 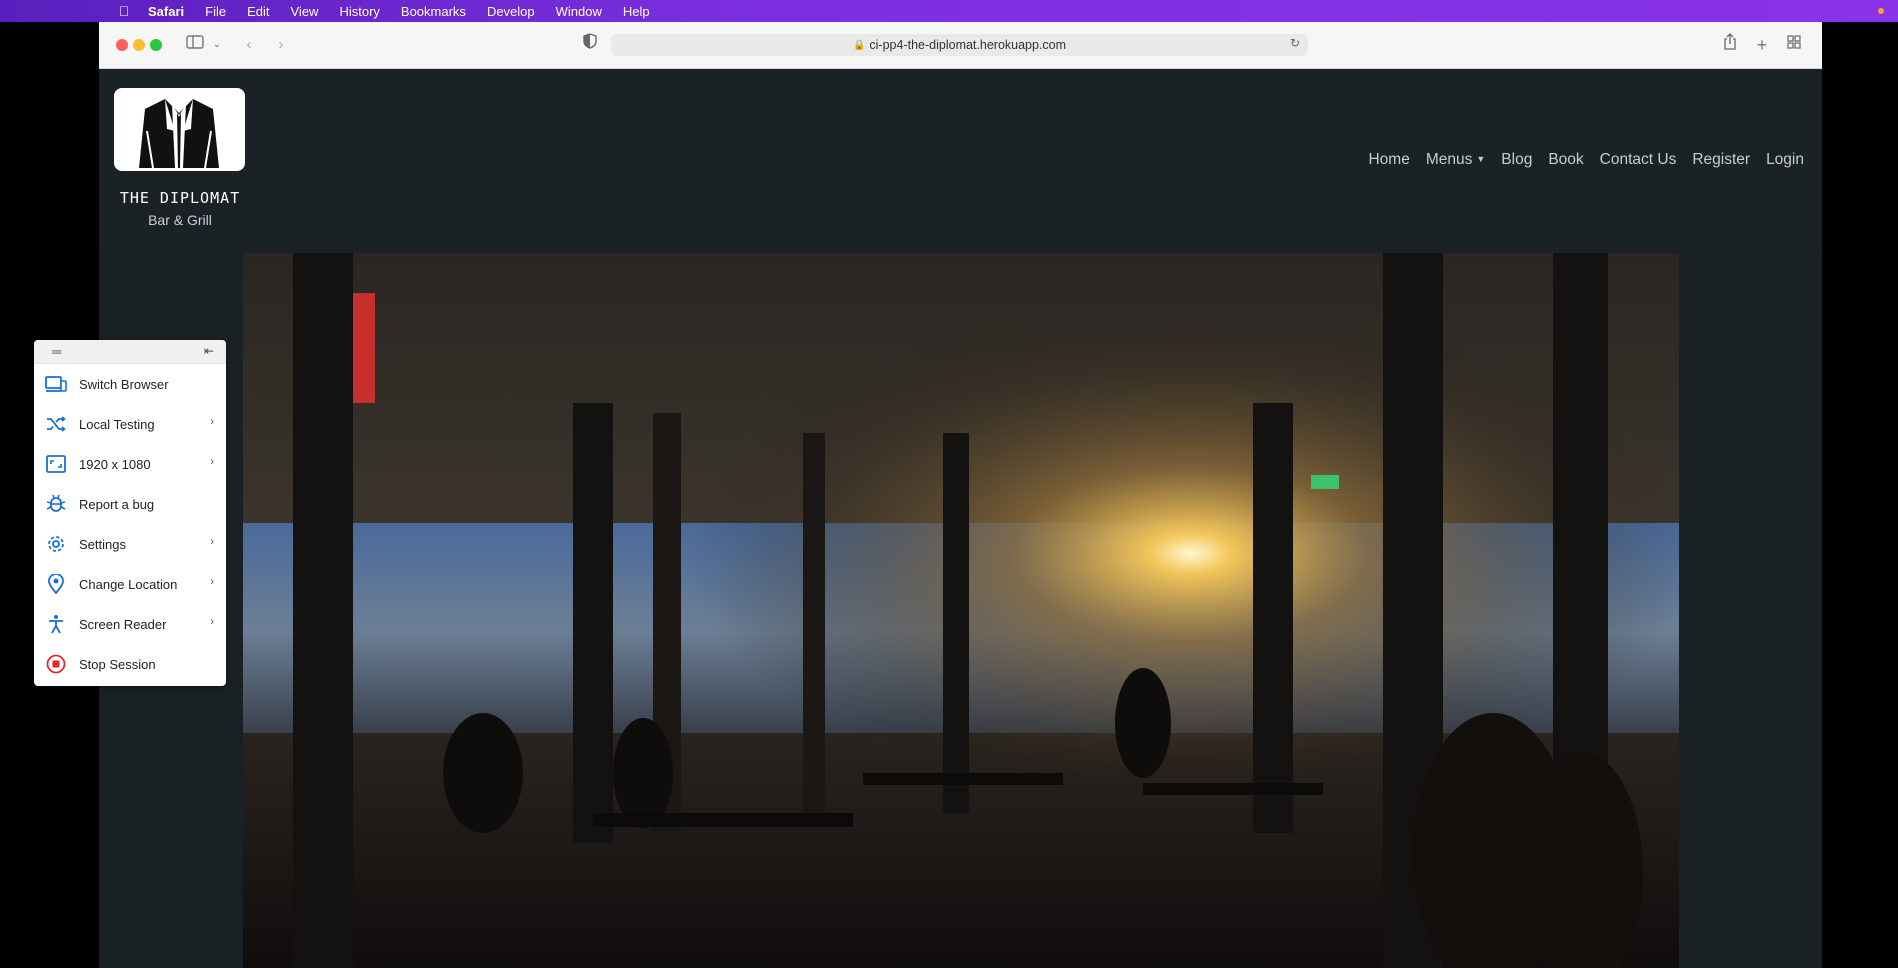 I want to click on chevron-down-icon: ⌄, so click(x=217, y=45).